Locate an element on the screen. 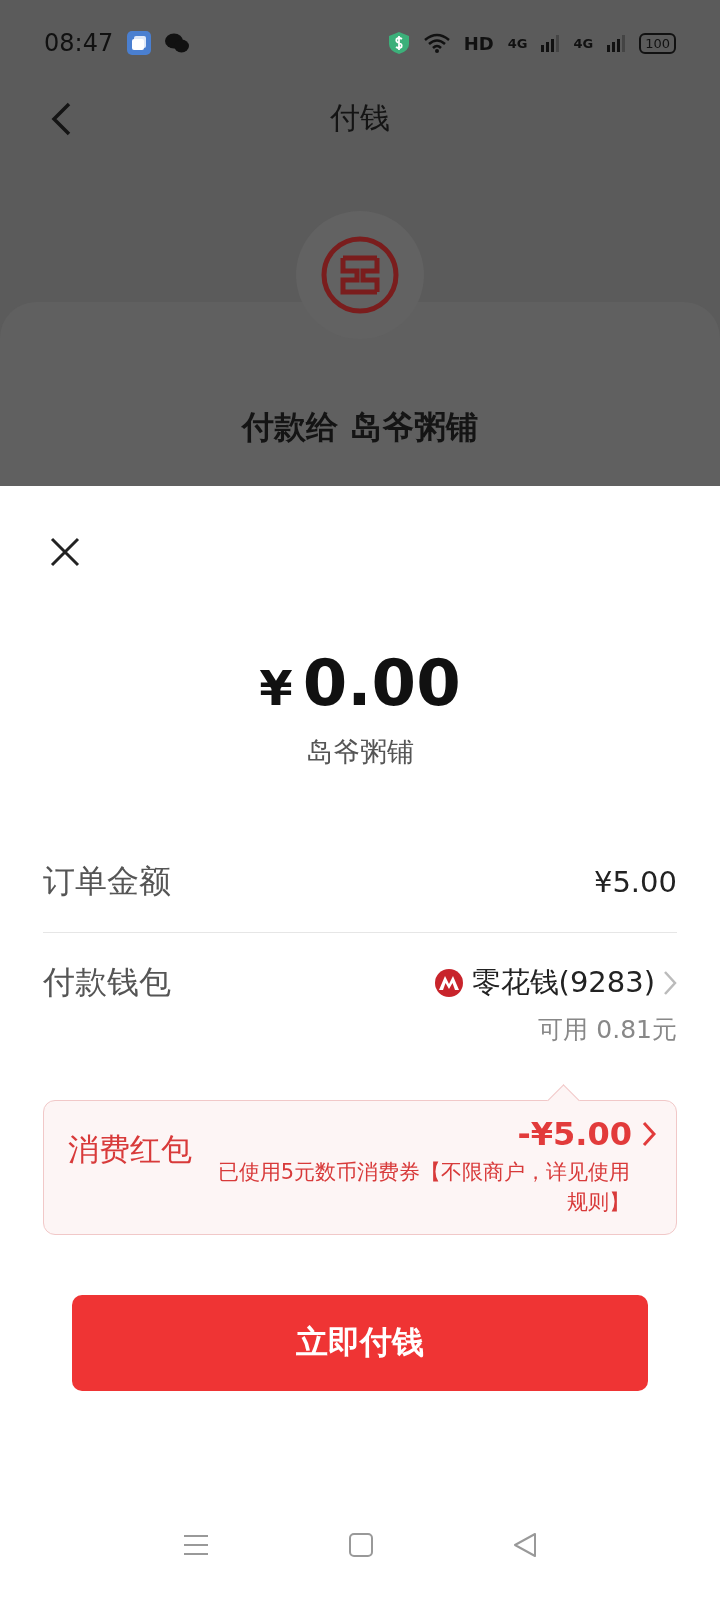 The width and height of the screenshot is (720, 1600). close-icon is located at coordinates (65, 552).